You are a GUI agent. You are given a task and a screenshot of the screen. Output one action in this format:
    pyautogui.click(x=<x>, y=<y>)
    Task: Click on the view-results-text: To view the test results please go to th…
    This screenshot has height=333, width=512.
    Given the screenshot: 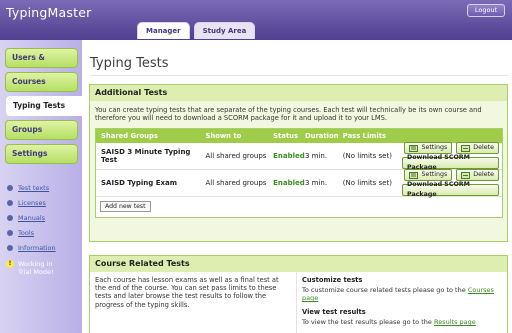 What is the action you would take?
    pyautogui.click(x=389, y=322)
    